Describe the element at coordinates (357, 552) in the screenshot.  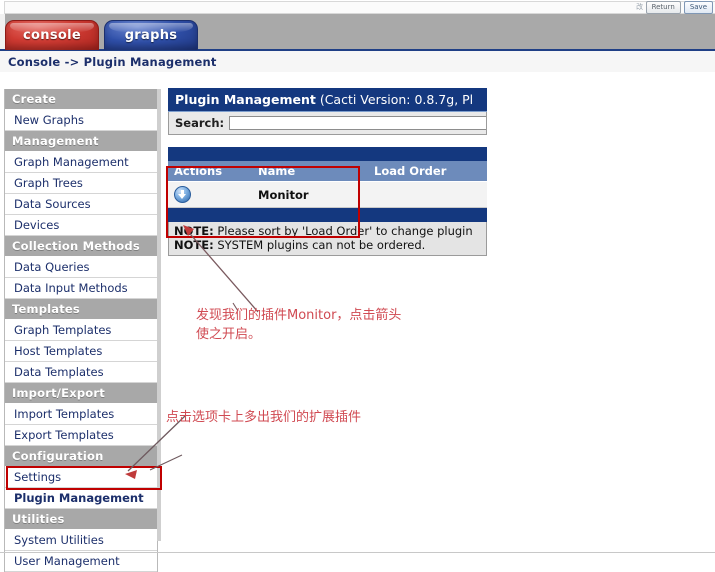
I see `page-bottom-rule` at that location.